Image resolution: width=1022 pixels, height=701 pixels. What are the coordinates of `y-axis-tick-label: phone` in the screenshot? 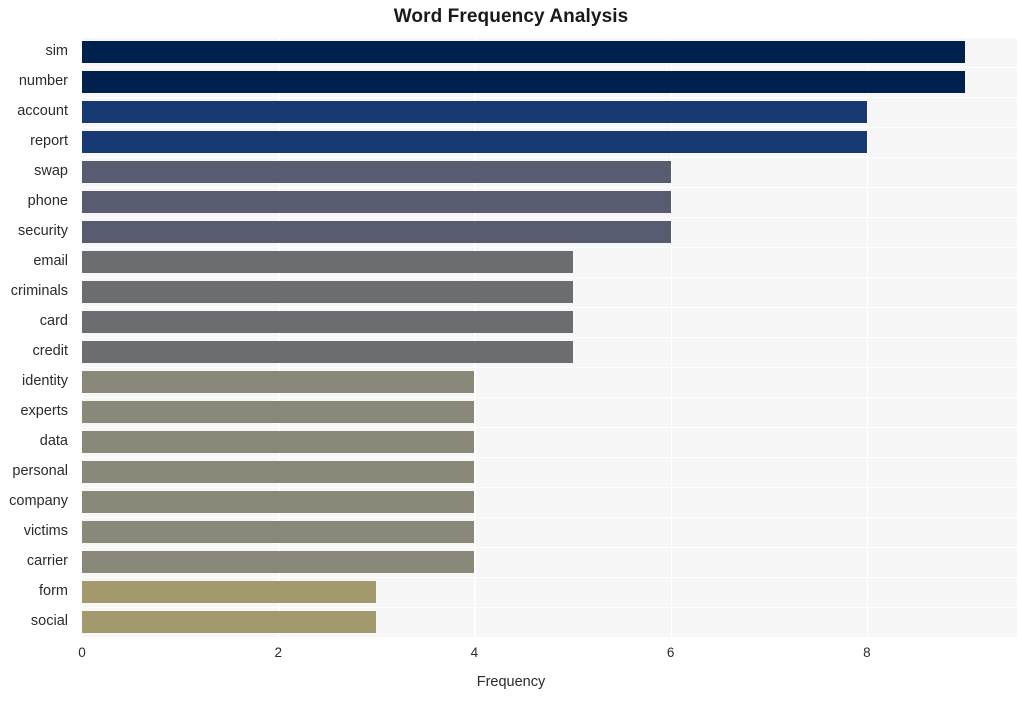 It's located at (47, 201).